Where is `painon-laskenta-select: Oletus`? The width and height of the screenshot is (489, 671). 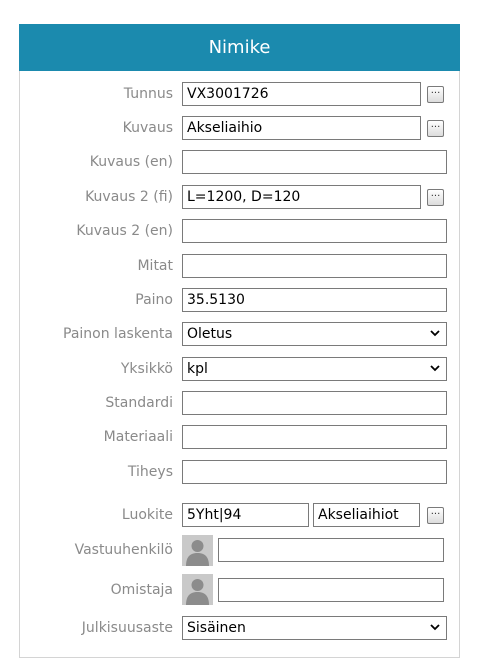
painon-laskenta-select: Oletus is located at coordinates (314, 334).